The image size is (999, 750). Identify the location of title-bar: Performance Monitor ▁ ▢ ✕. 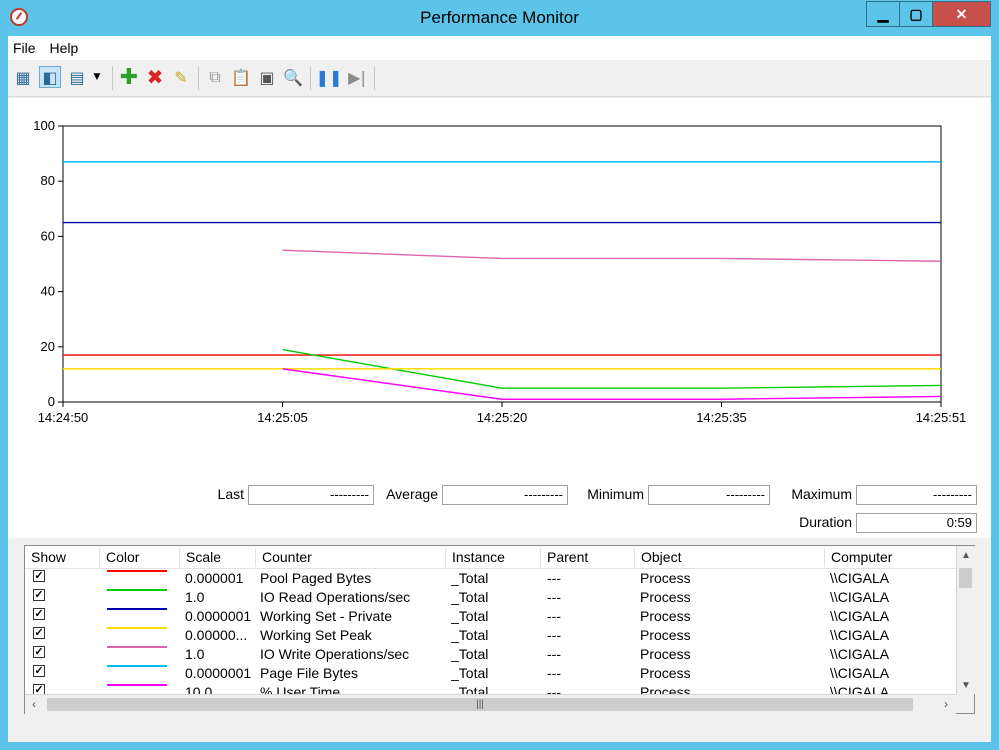
(499, 18).